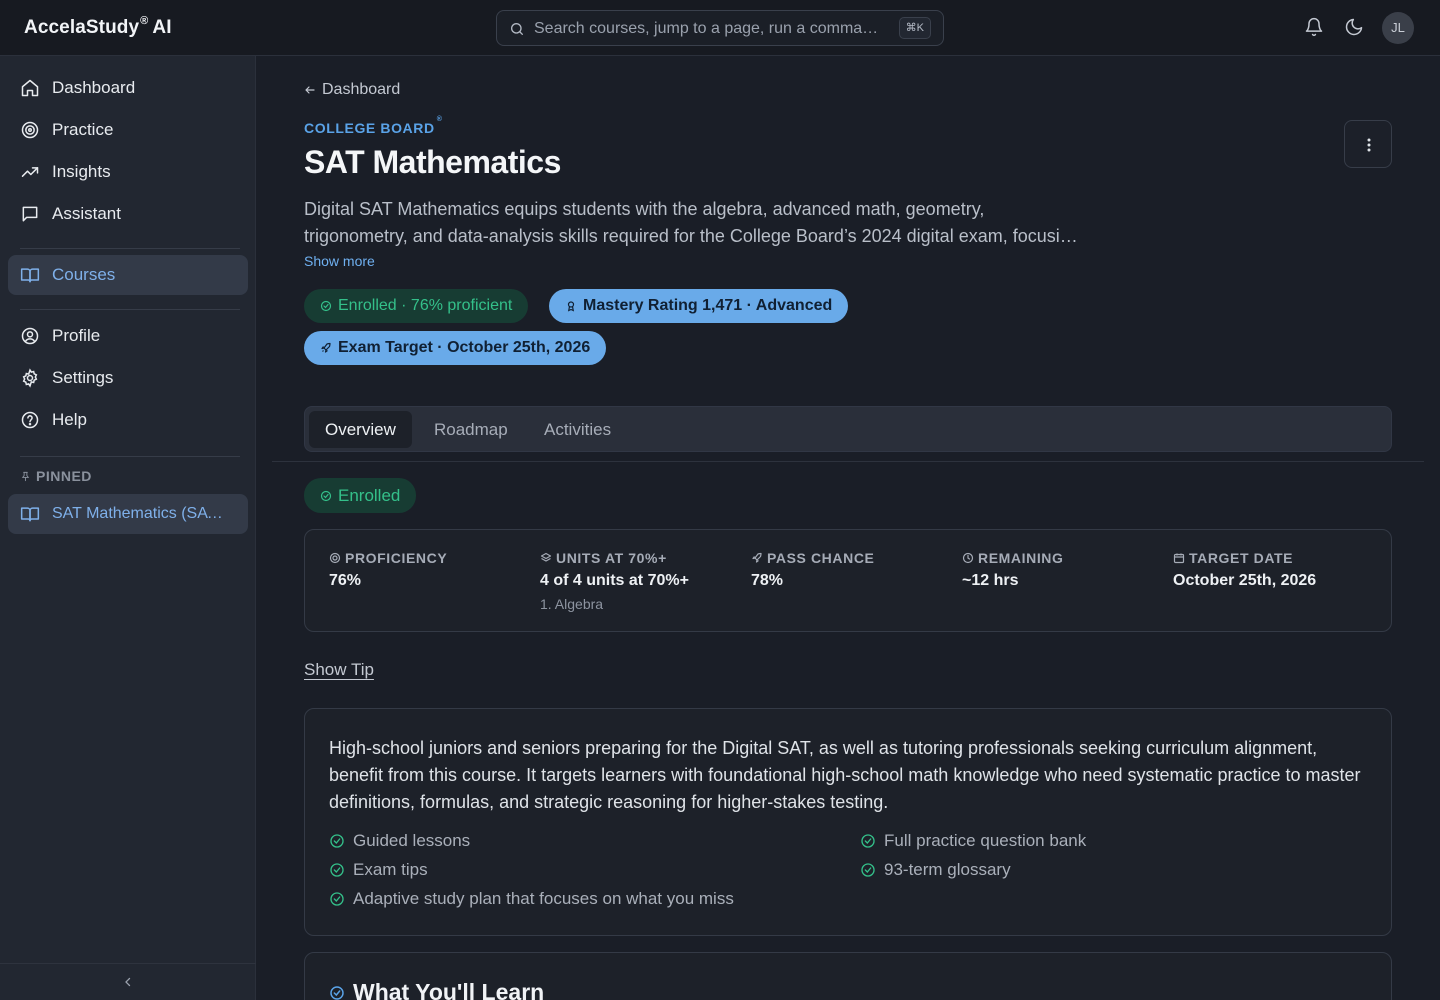 This screenshot has width=1440, height=1000. What do you see at coordinates (813, 569) in the screenshot?
I see `stat-pass-chance: PASS CHANCE 78%` at bounding box center [813, 569].